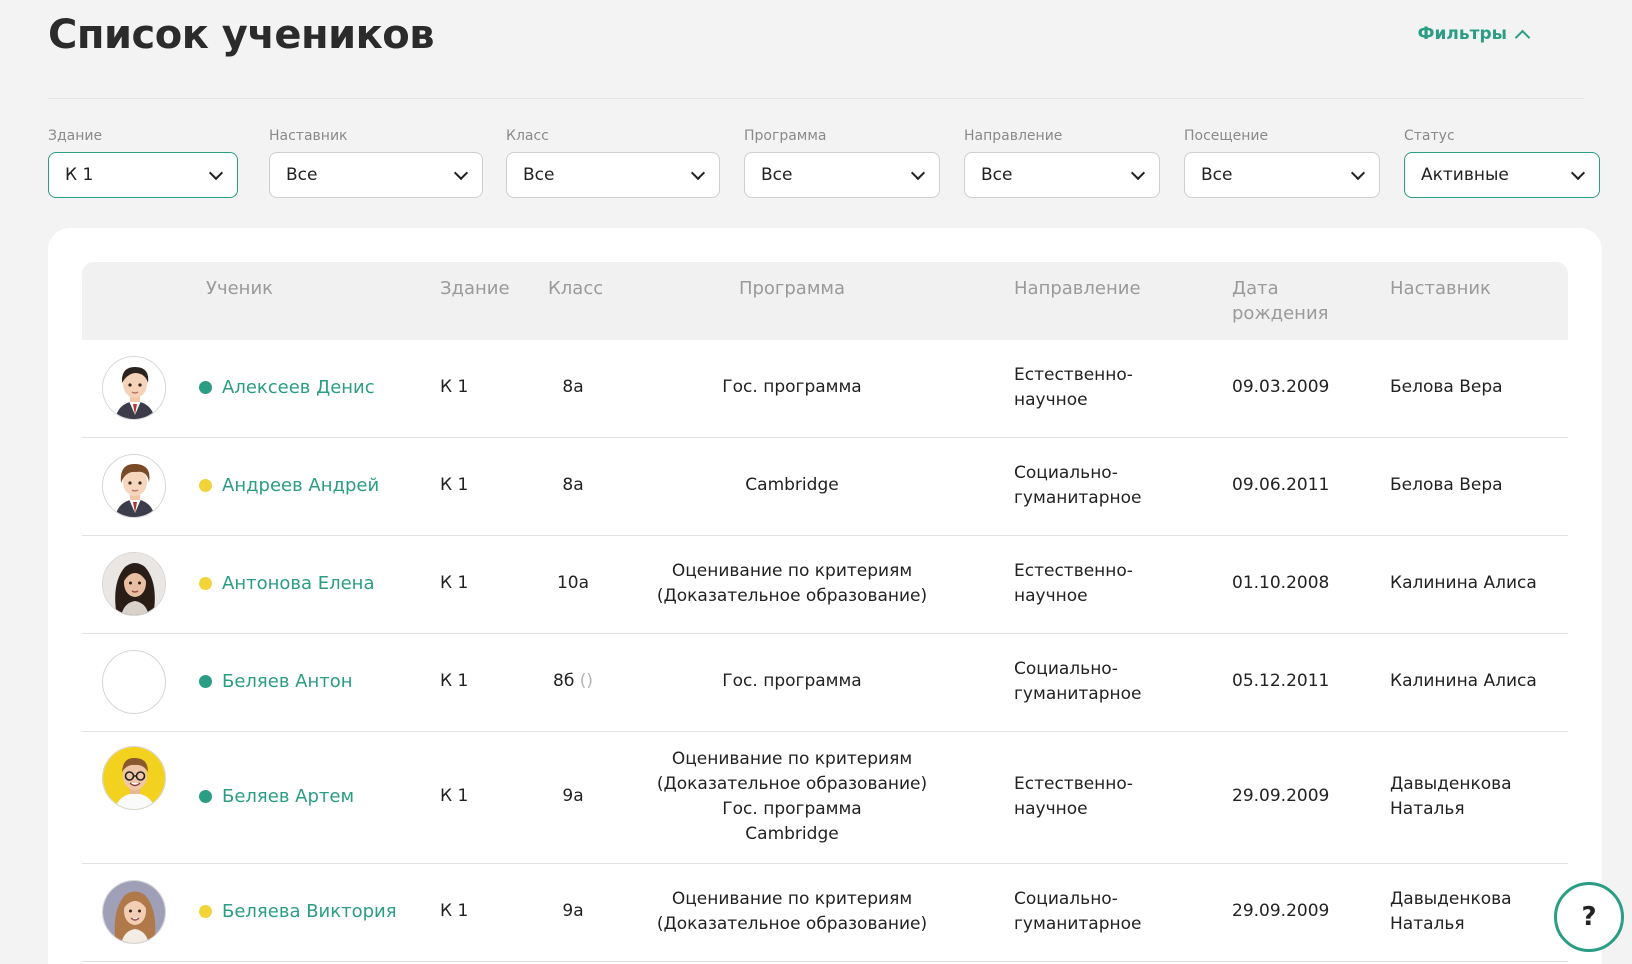 The height and width of the screenshot is (964, 1632). I want to click on filter-direction: Направление Все, so click(1062, 162).